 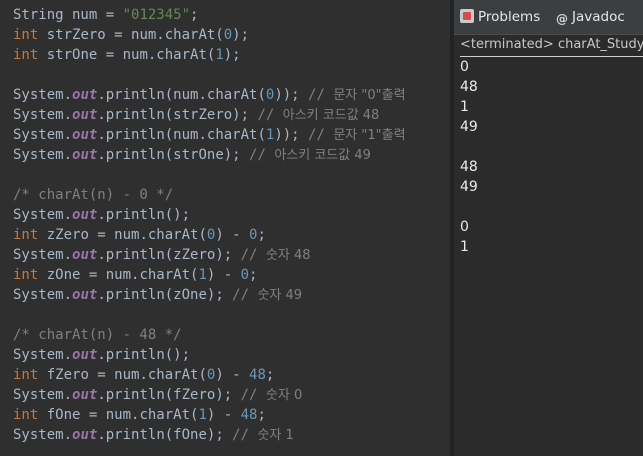 I want to click on code-line: System.out.println(zOne); // 숫자 49, so click(x=157, y=295).